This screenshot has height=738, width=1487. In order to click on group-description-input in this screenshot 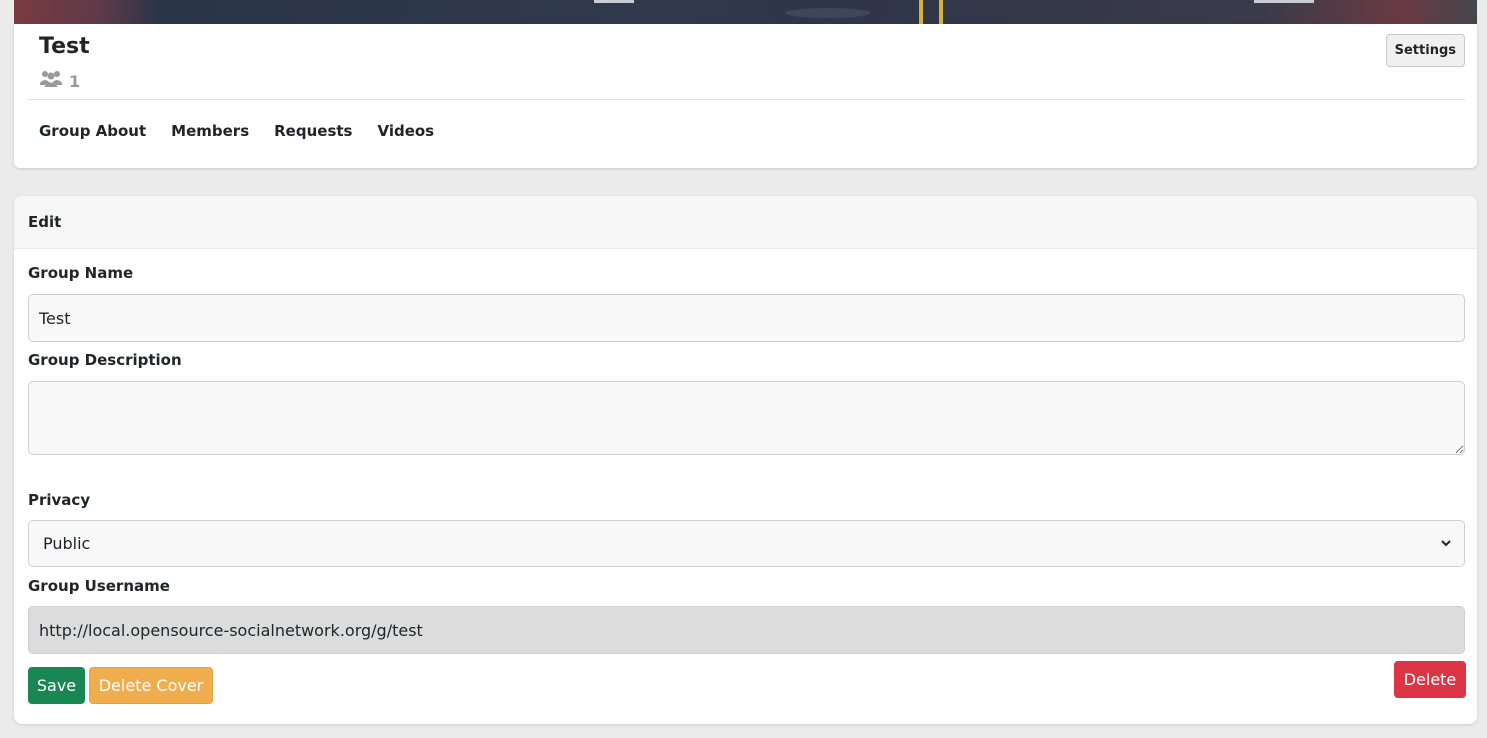, I will do `click(746, 418)`.